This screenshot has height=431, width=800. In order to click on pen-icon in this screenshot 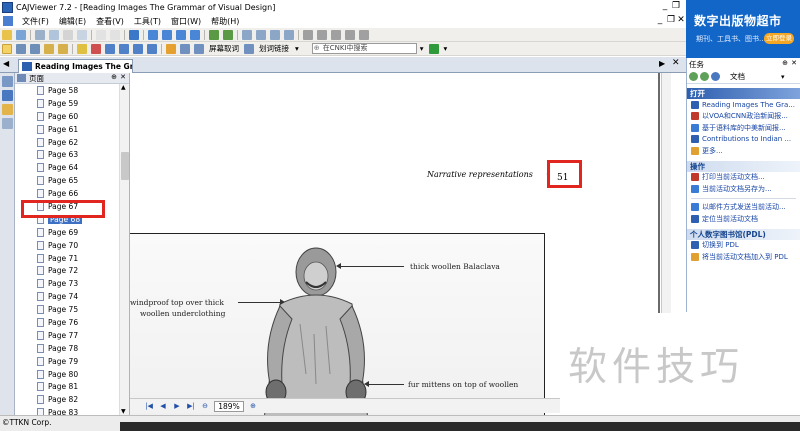, I will do `click(96, 48)`.